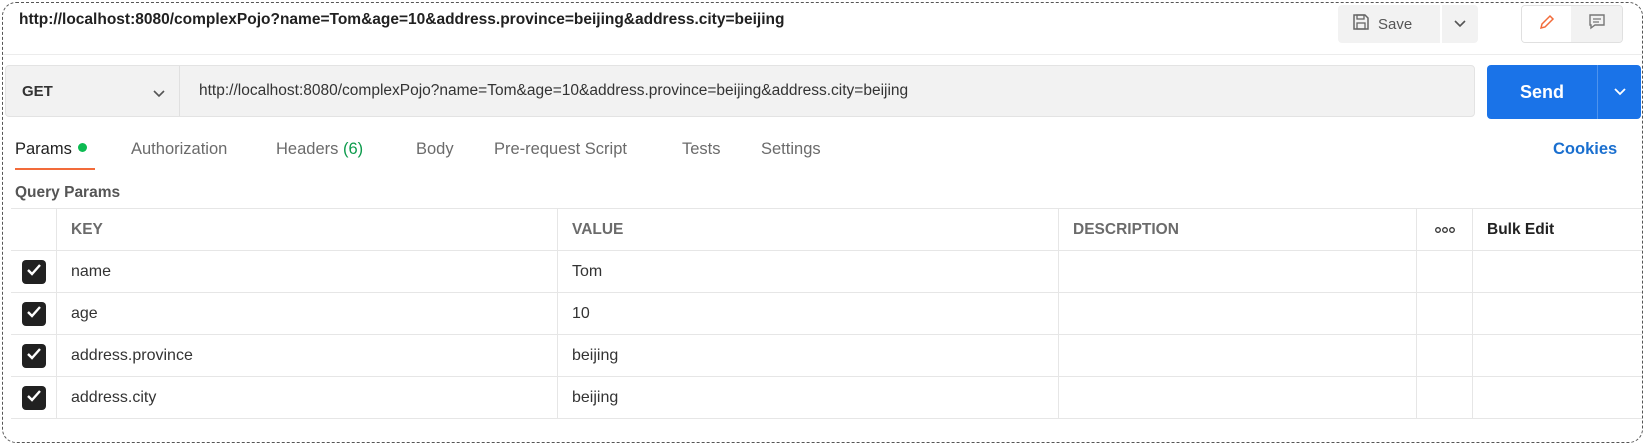  I want to click on more-options-button, so click(1445, 230).